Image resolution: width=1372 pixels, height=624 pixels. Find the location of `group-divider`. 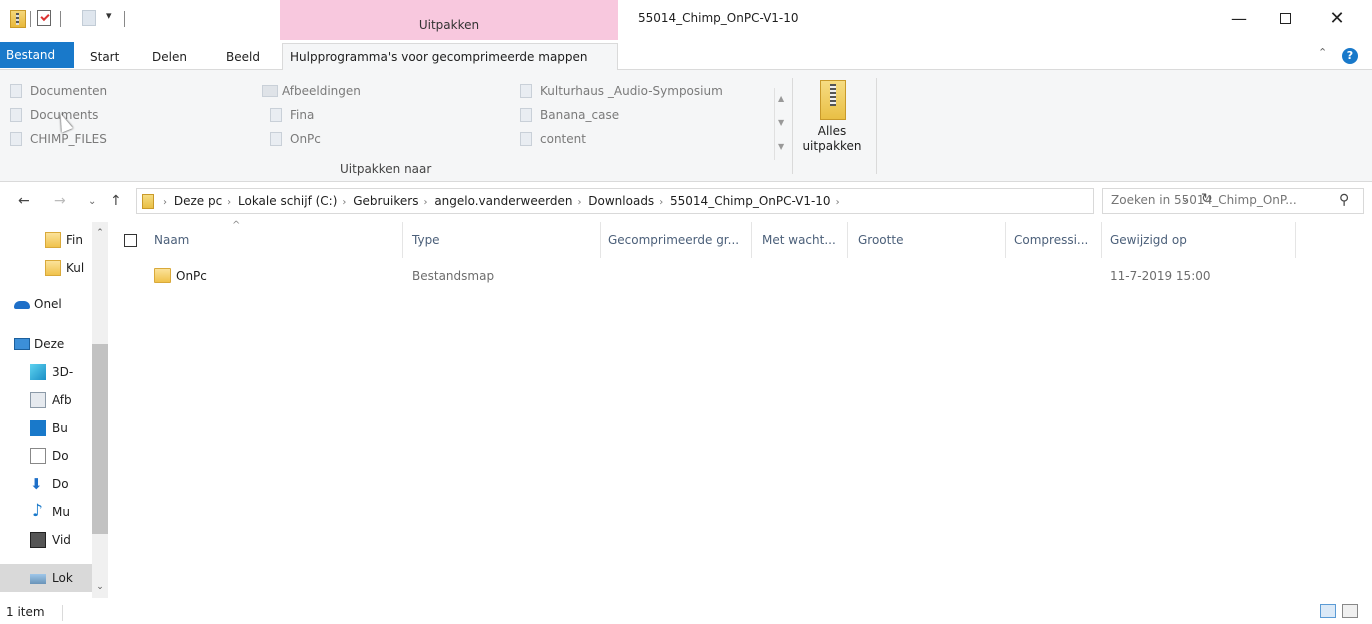

group-divider is located at coordinates (792, 126).